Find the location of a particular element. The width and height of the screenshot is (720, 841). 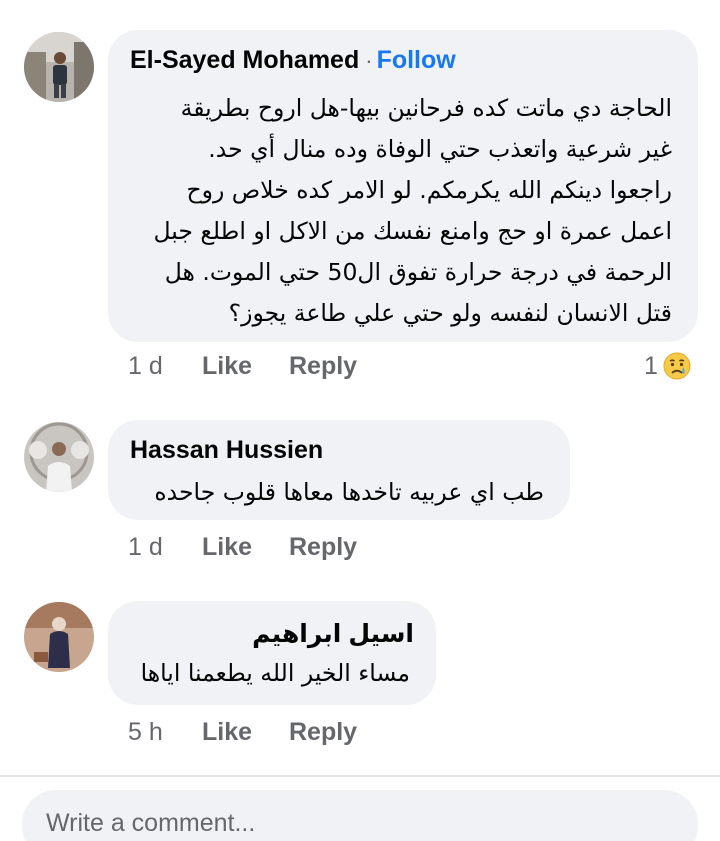

comment-text-line: مساء الخير الله يطعمنا اياها is located at coordinates (275, 673).